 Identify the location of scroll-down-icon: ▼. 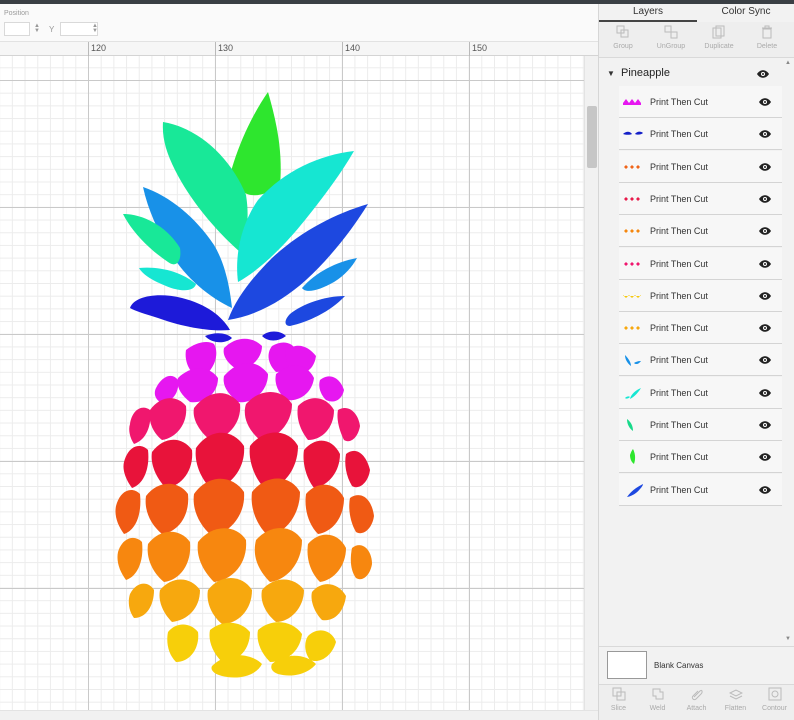
(788, 639).